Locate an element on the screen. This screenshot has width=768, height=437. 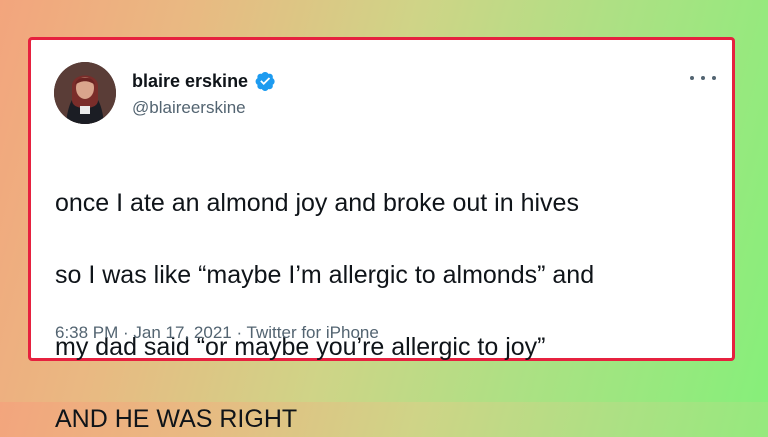
user-handle: @blaireerskine is located at coordinates (189, 108).